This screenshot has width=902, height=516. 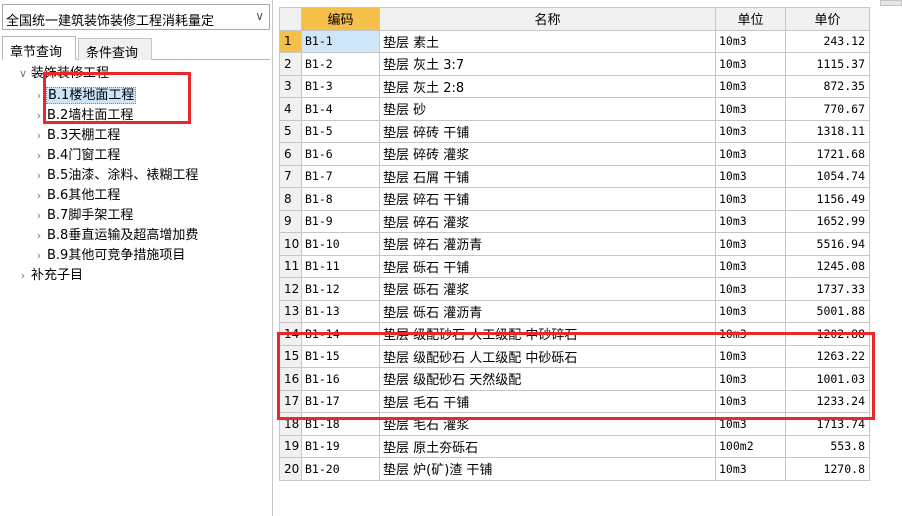 I want to click on code-cell: B1-17, so click(x=340, y=401).